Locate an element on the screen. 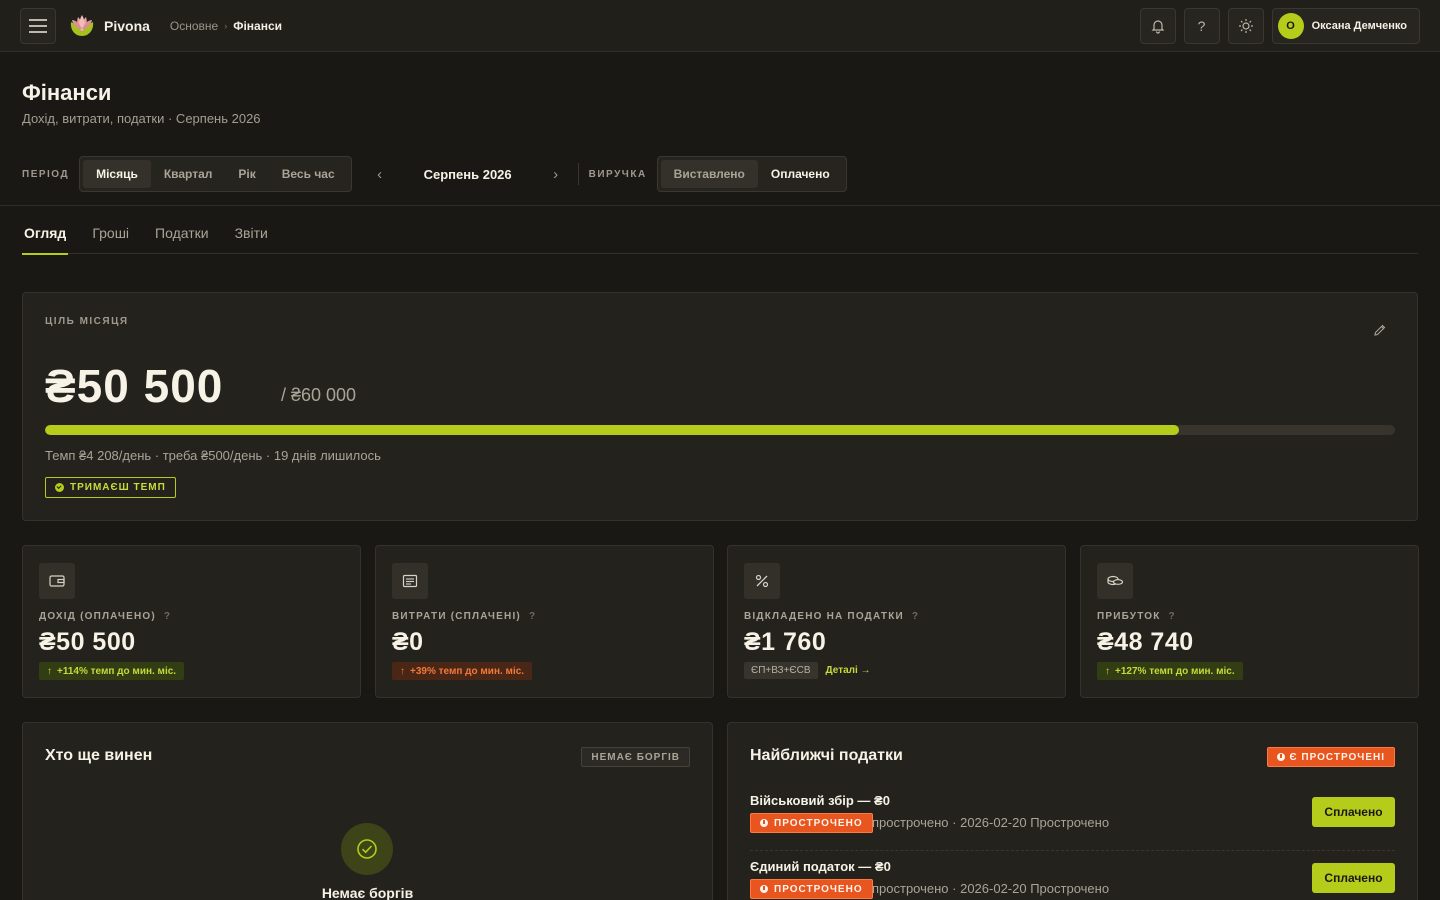  tax-name: Військовий збір — ₴0 is located at coordinates (820, 800).